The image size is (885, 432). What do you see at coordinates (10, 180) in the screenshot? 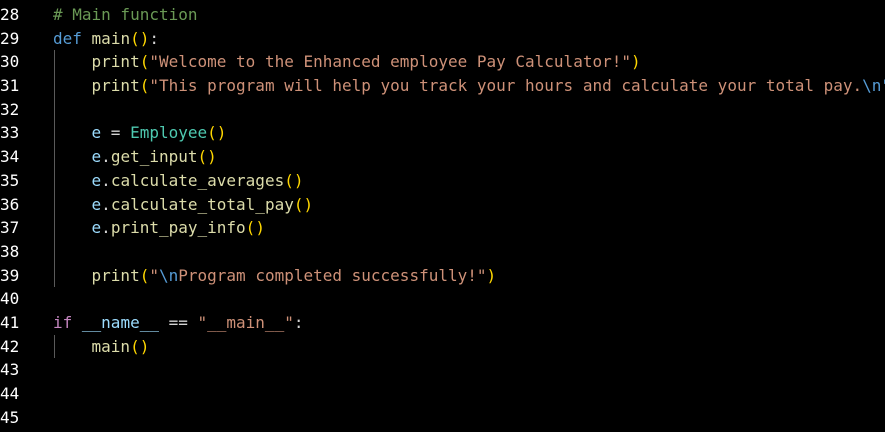
I see `line-number: 35` at bounding box center [10, 180].